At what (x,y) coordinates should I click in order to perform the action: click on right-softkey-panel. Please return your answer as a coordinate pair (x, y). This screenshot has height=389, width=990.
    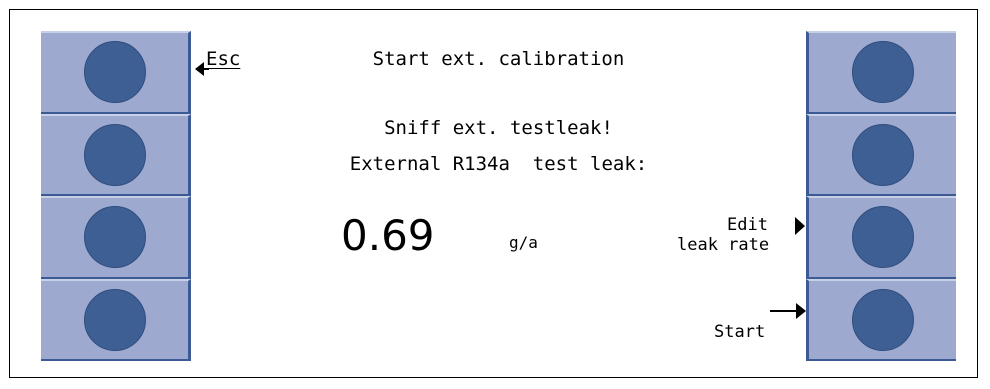
    Looking at the image, I should click on (881, 196).